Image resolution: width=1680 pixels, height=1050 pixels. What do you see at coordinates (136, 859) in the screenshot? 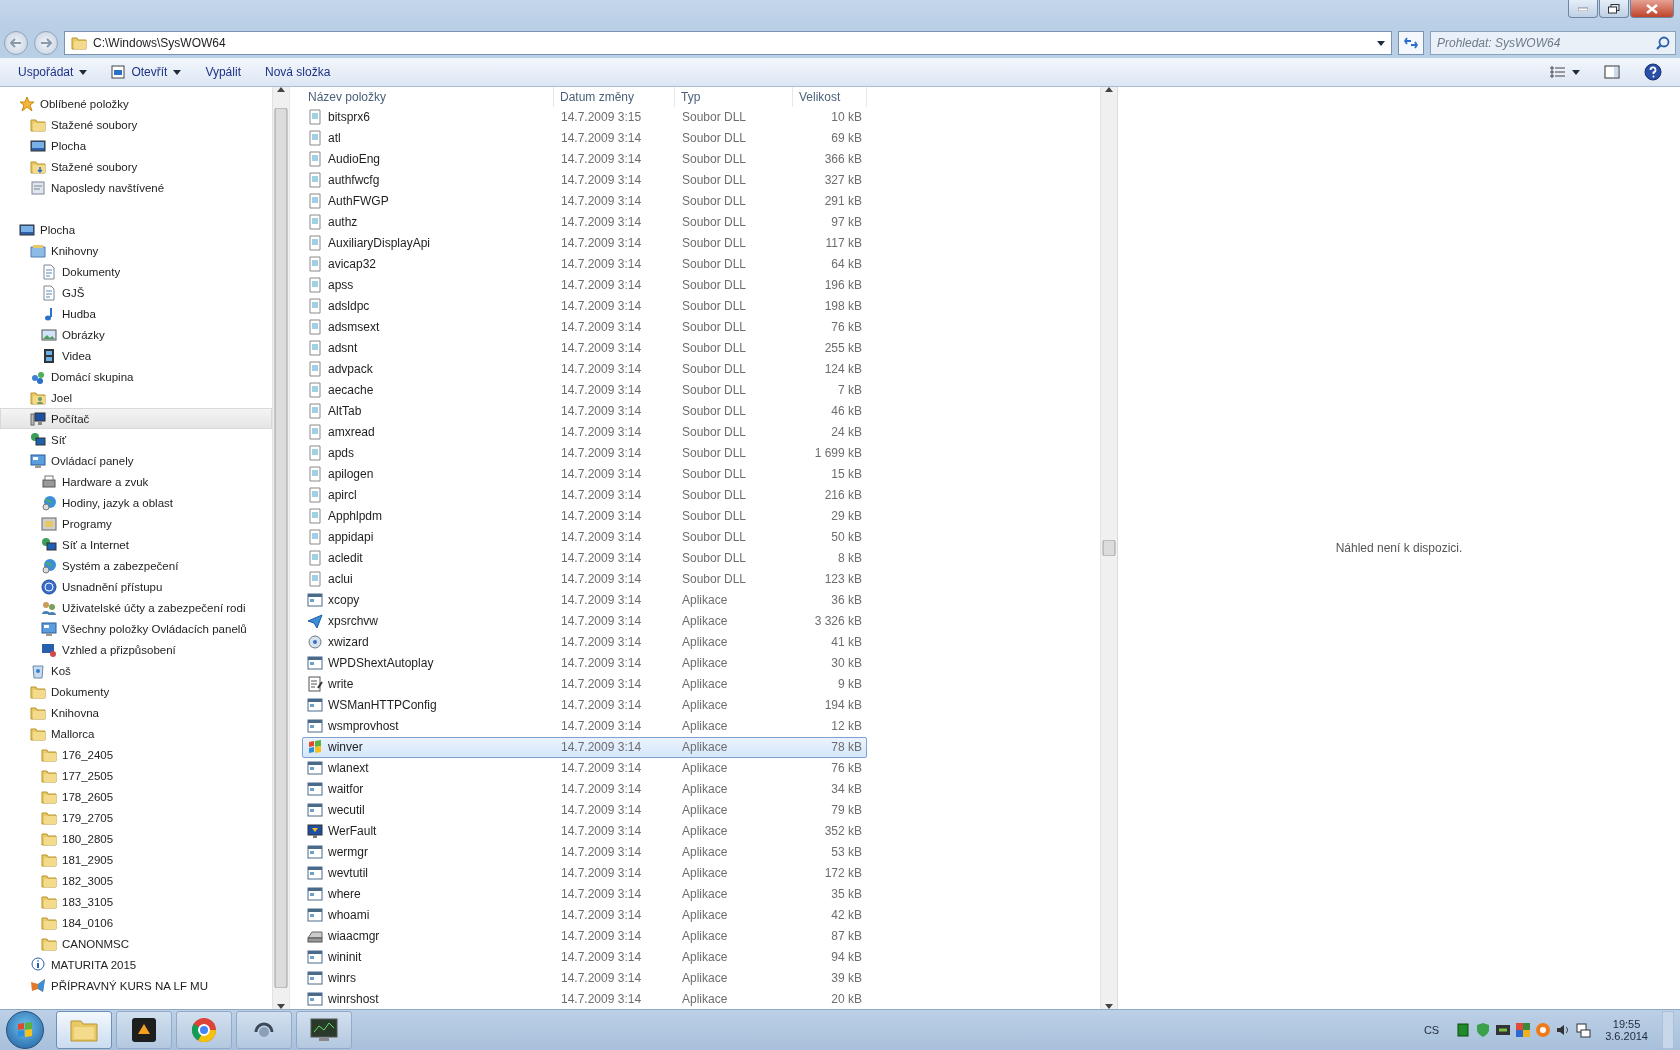
I see `sidebar-item: 181_2905` at bounding box center [136, 859].